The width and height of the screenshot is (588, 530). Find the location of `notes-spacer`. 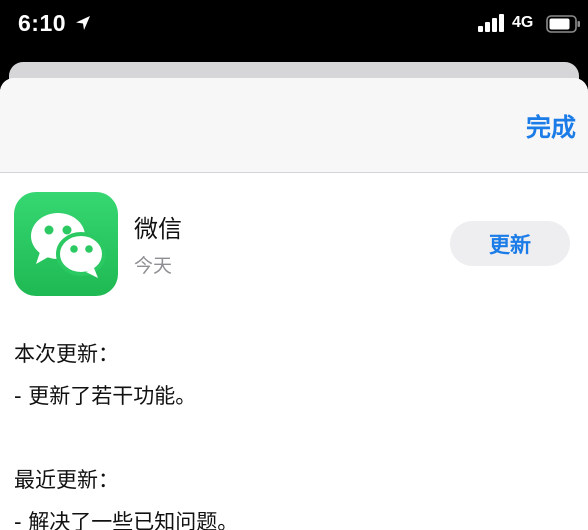

notes-spacer is located at coordinates (294, 438).